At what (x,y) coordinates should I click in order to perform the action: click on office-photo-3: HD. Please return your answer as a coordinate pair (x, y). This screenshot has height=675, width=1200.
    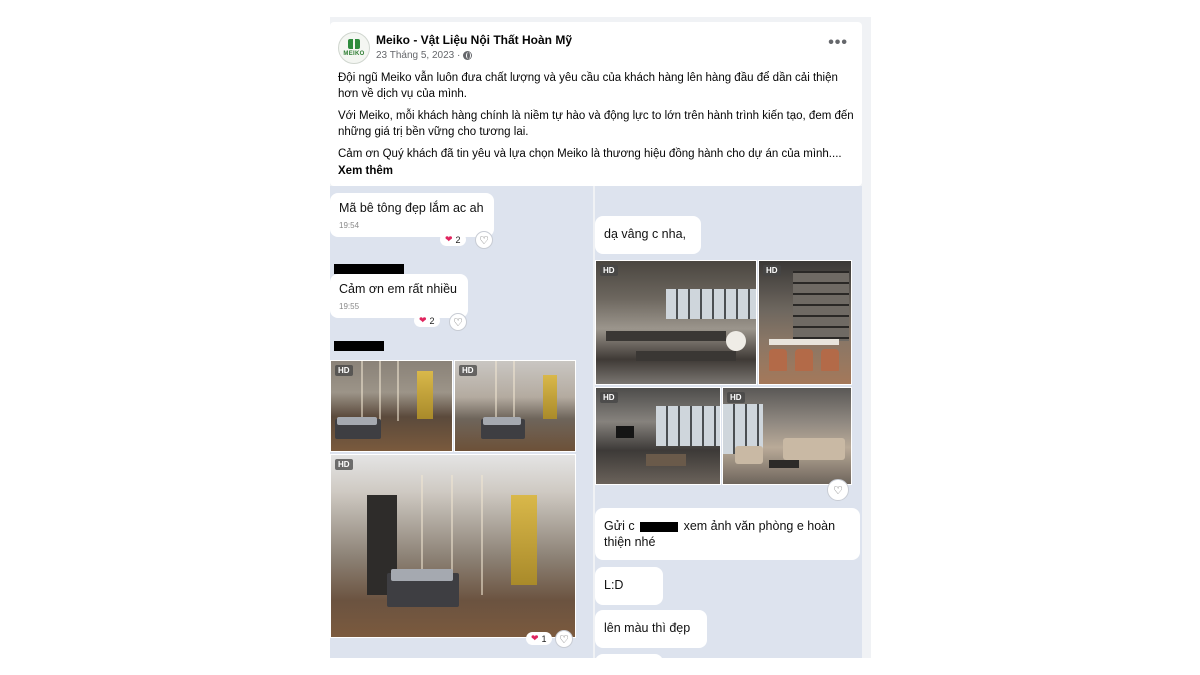
    Looking at the image, I should click on (658, 436).